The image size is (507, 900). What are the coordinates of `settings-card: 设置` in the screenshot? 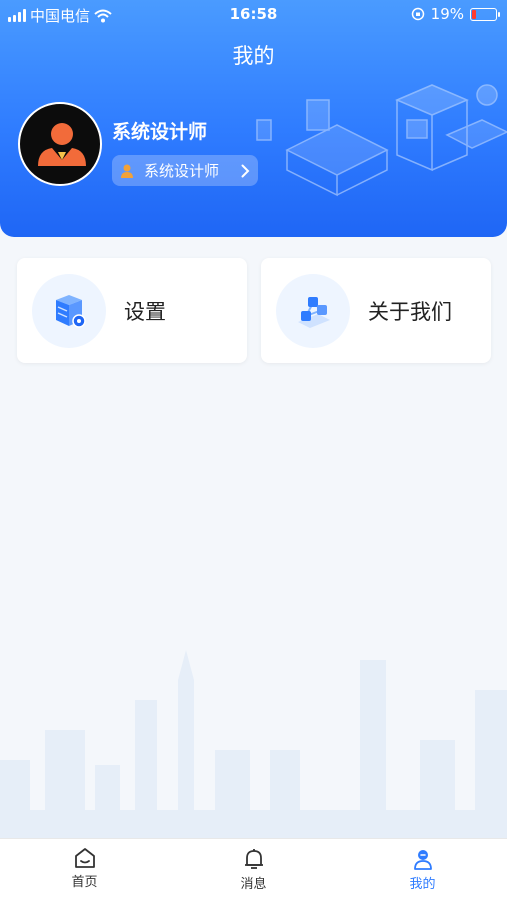 It's located at (132, 310).